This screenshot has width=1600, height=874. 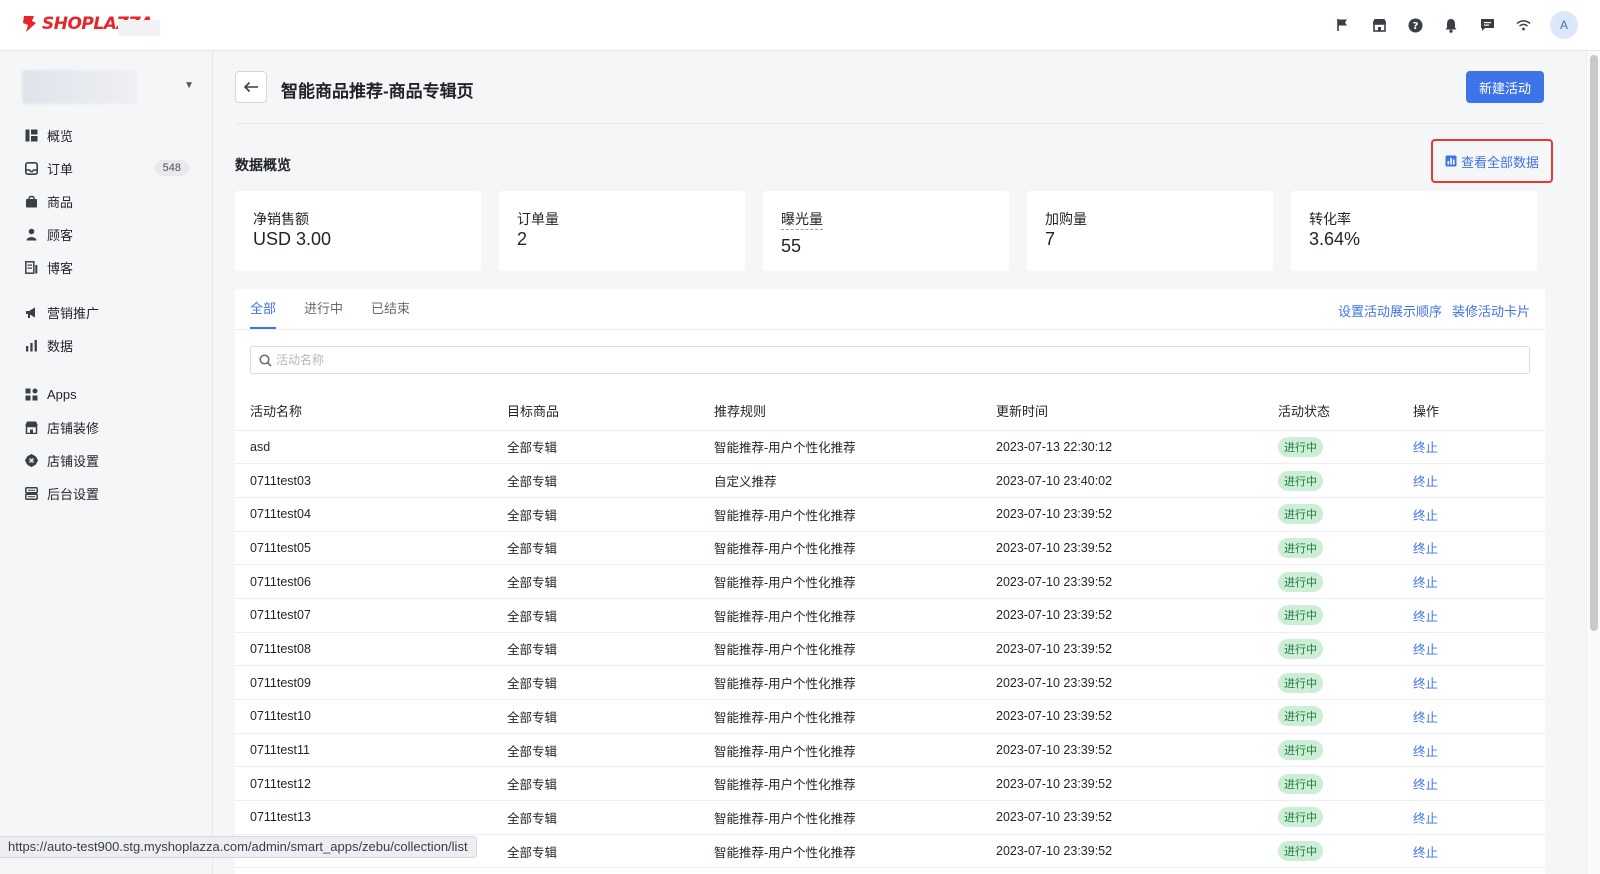 What do you see at coordinates (31, 136) in the screenshot?
I see `overview-icon` at bounding box center [31, 136].